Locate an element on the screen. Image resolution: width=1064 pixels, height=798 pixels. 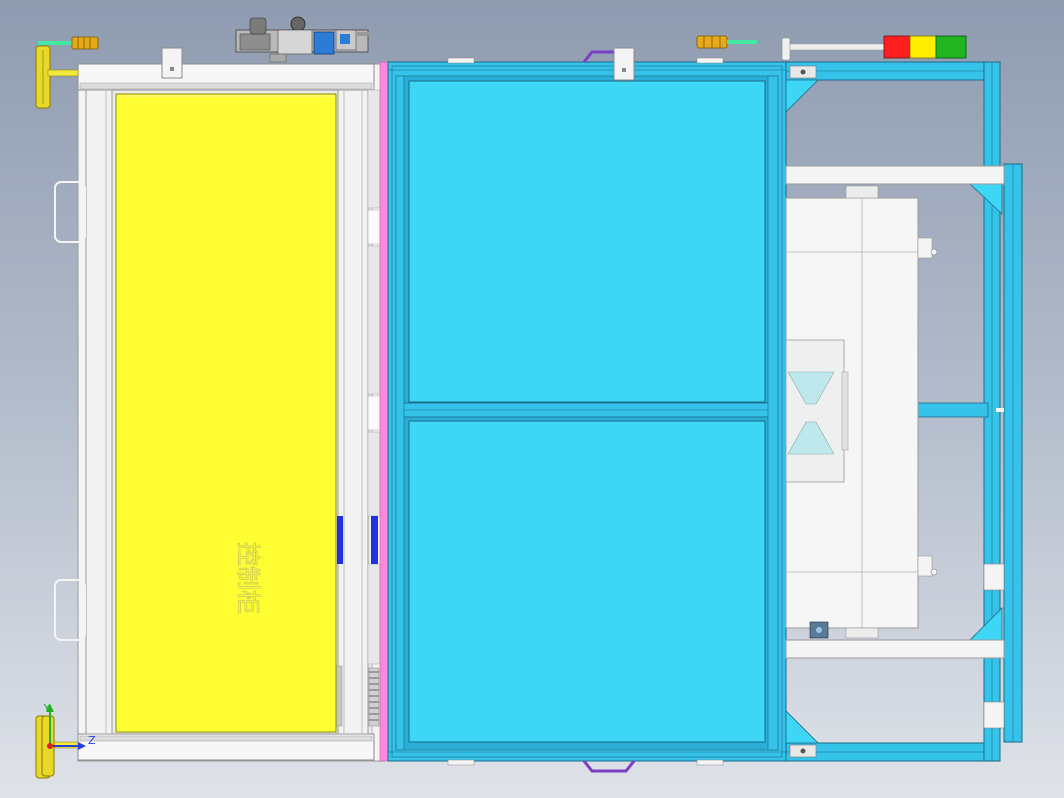
air-fitting-icon is located at coordinates (726, 42).